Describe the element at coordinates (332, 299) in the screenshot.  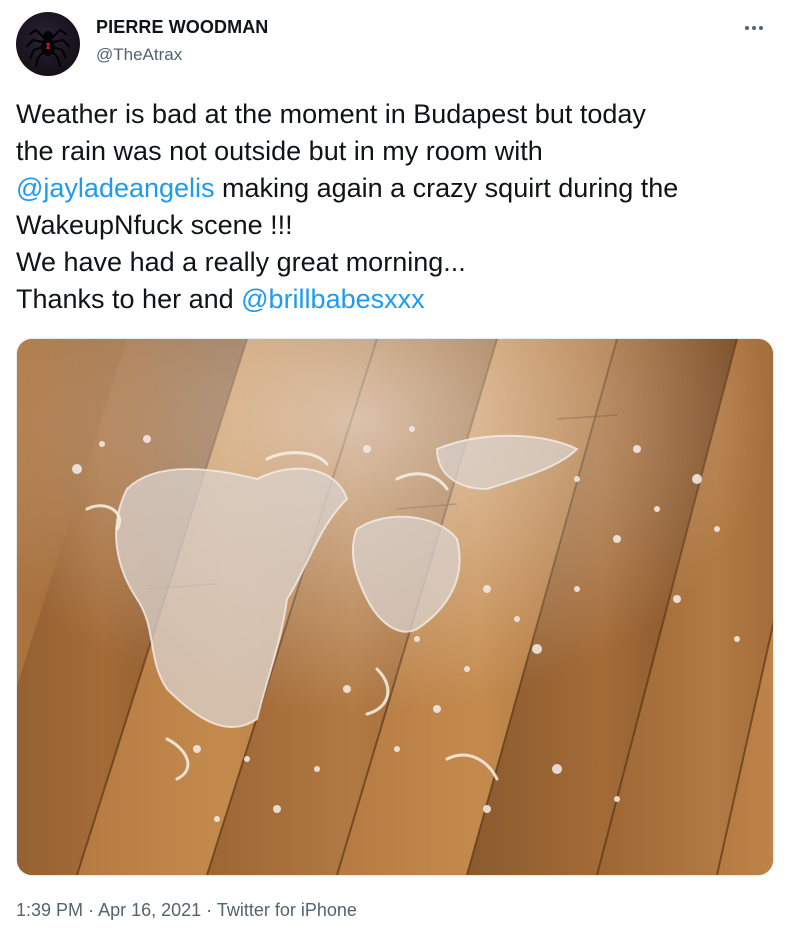
I see `mention-link: @brillbabesxxx` at that location.